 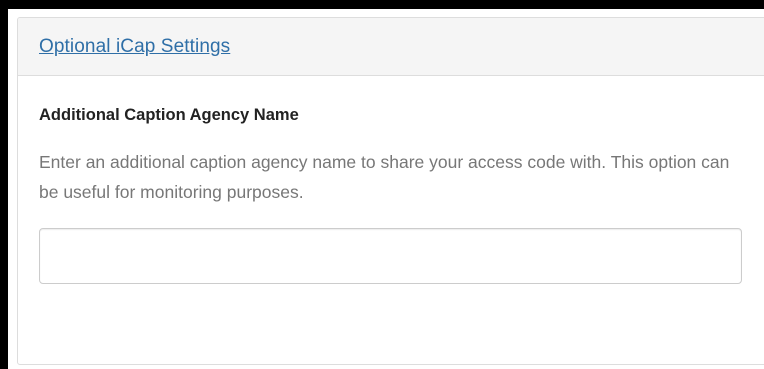 I want to click on caption-agency-name-input, so click(x=390, y=256).